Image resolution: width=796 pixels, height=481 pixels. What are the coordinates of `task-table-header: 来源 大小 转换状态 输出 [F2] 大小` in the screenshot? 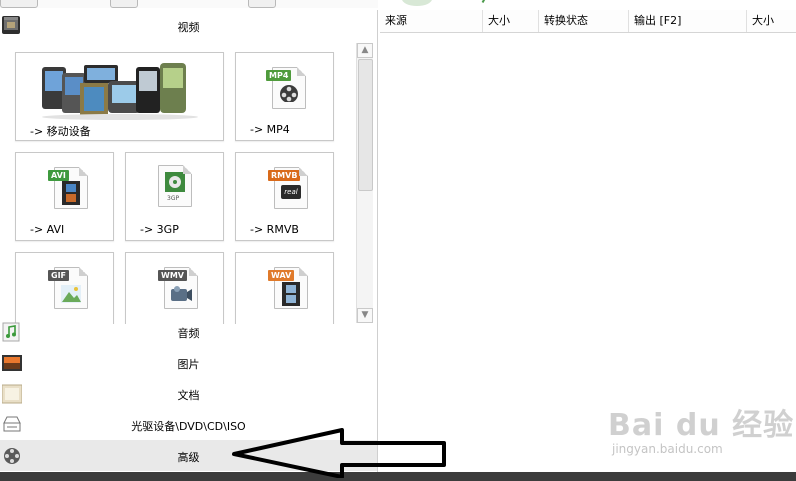 It's located at (588, 21).